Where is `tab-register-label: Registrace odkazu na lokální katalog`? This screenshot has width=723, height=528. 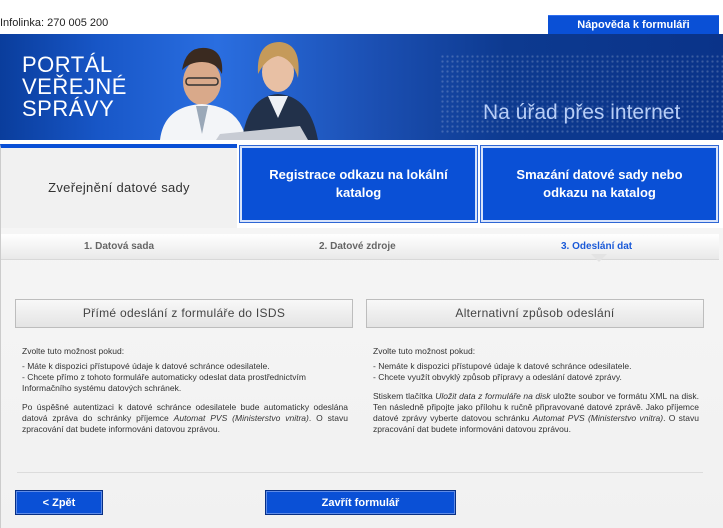
tab-register-label: Registrace odkazu na lokální katalog is located at coordinates (358, 183).